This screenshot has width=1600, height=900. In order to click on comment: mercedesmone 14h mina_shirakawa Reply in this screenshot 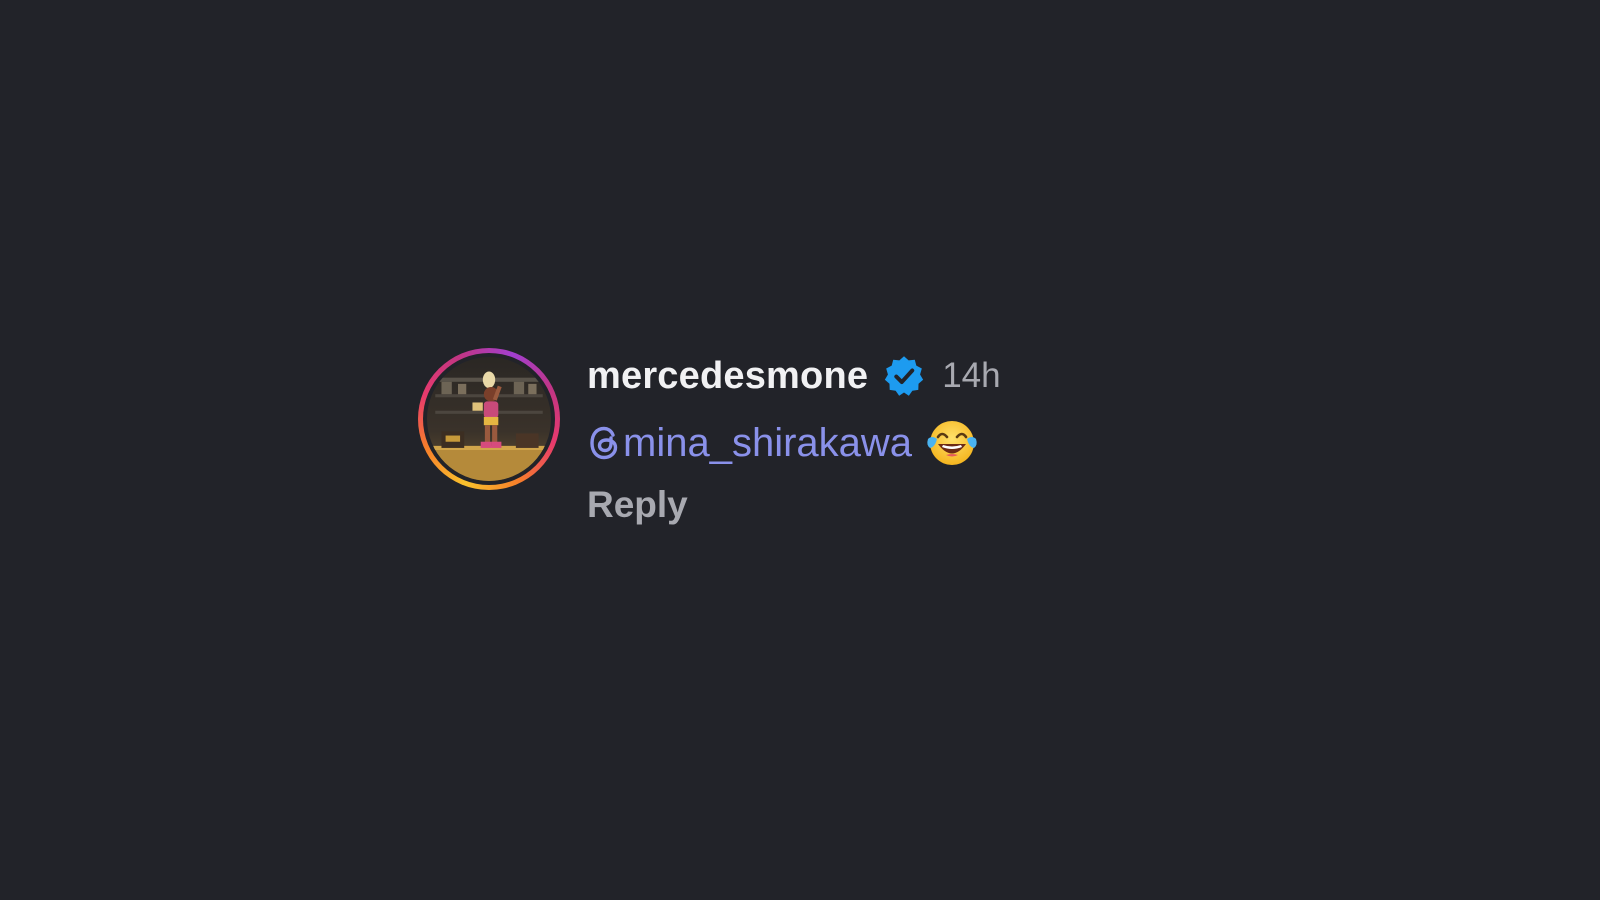, I will do `click(709, 437)`.